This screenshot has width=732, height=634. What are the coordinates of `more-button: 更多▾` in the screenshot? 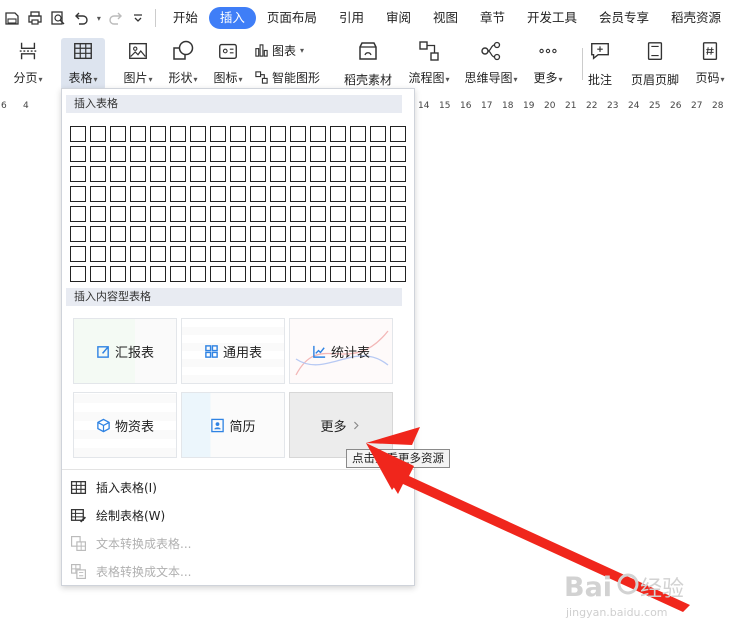 It's located at (548, 64).